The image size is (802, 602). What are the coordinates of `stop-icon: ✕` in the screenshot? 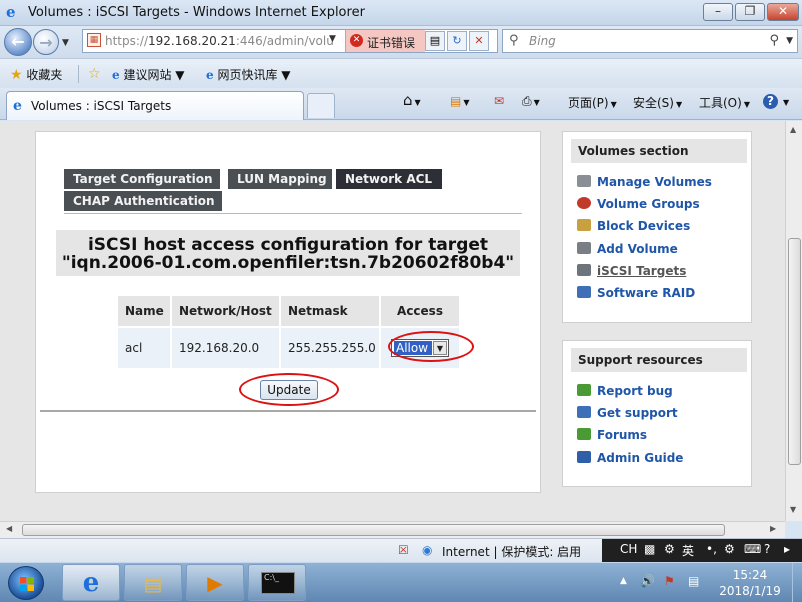 It's located at (479, 41).